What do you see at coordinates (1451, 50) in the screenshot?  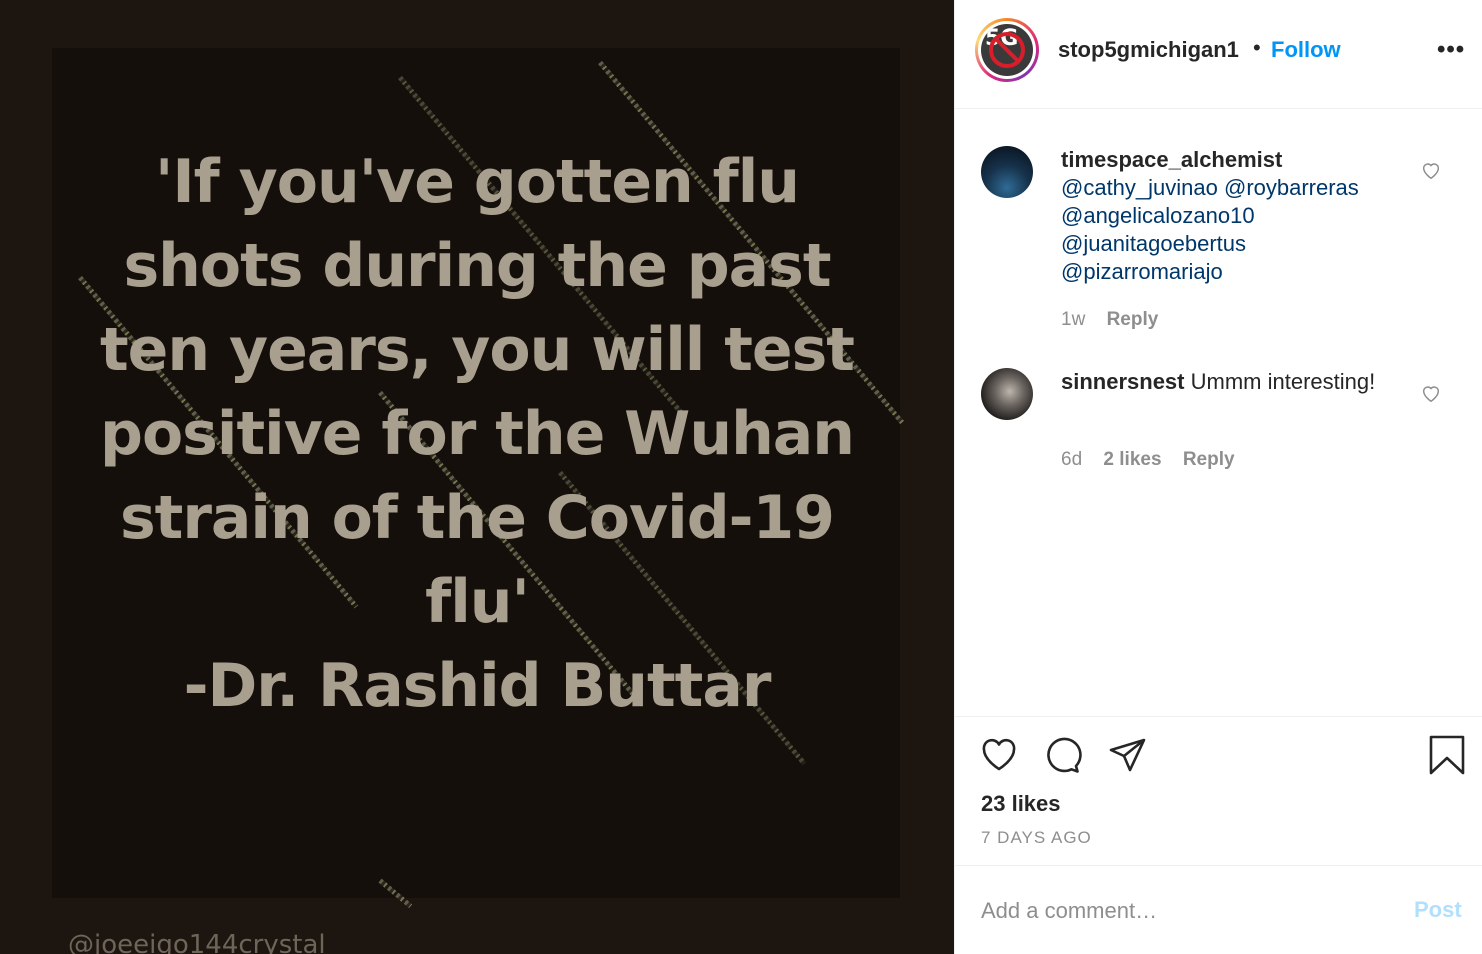 I see `more-options-icon: •••` at bounding box center [1451, 50].